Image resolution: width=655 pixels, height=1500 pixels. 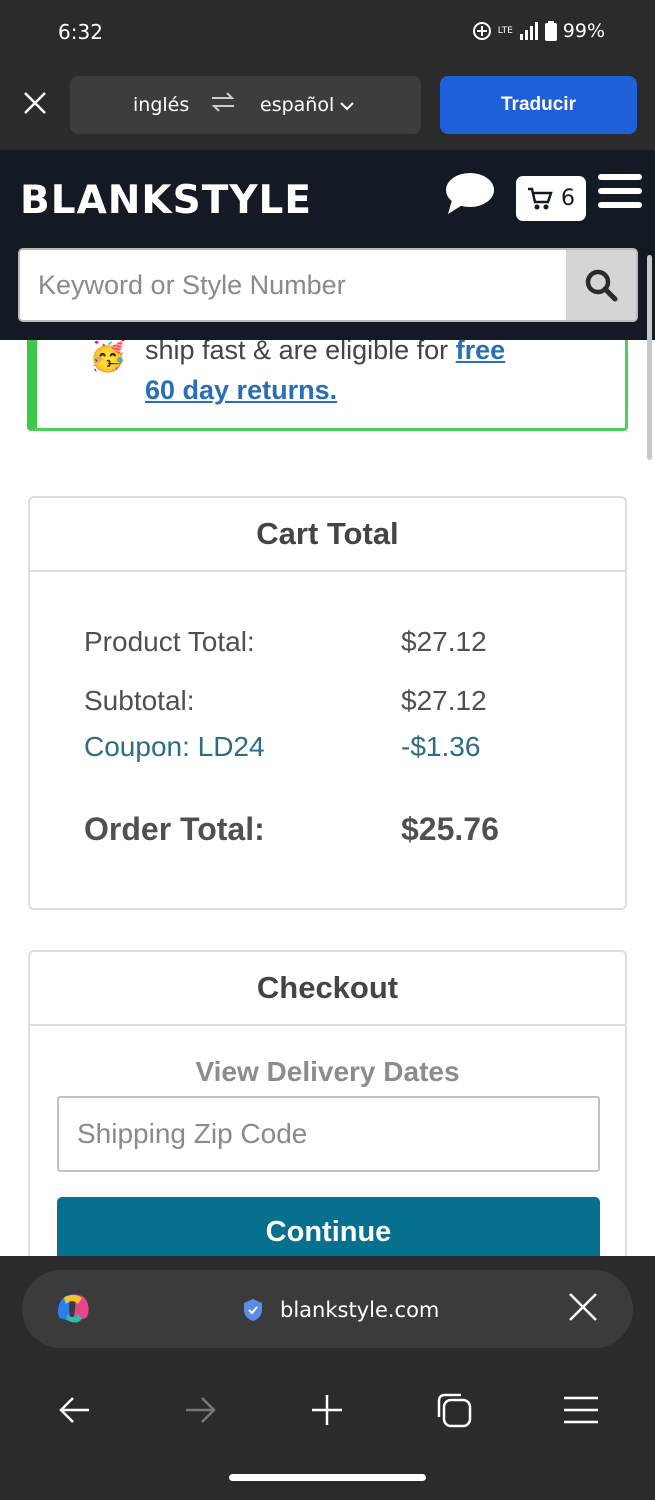 What do you see at coordinates (166, 200) in the screenshot?
I see `site-logo: BLANKSTYLE` at bounding box center [166, 200].